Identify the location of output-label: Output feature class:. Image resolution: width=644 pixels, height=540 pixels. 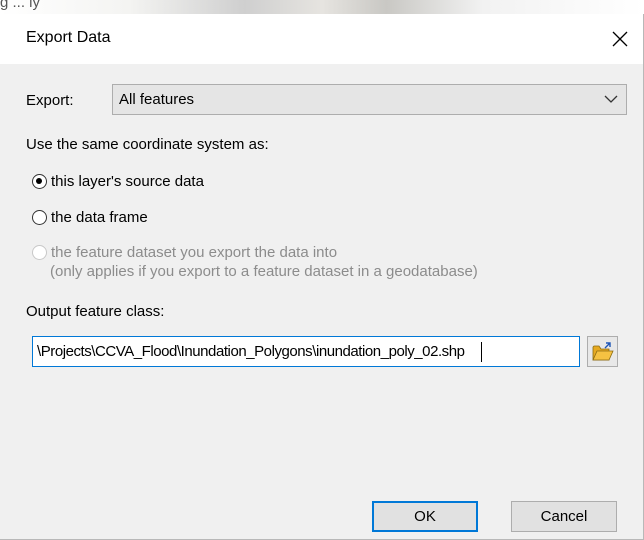
(95, 311).